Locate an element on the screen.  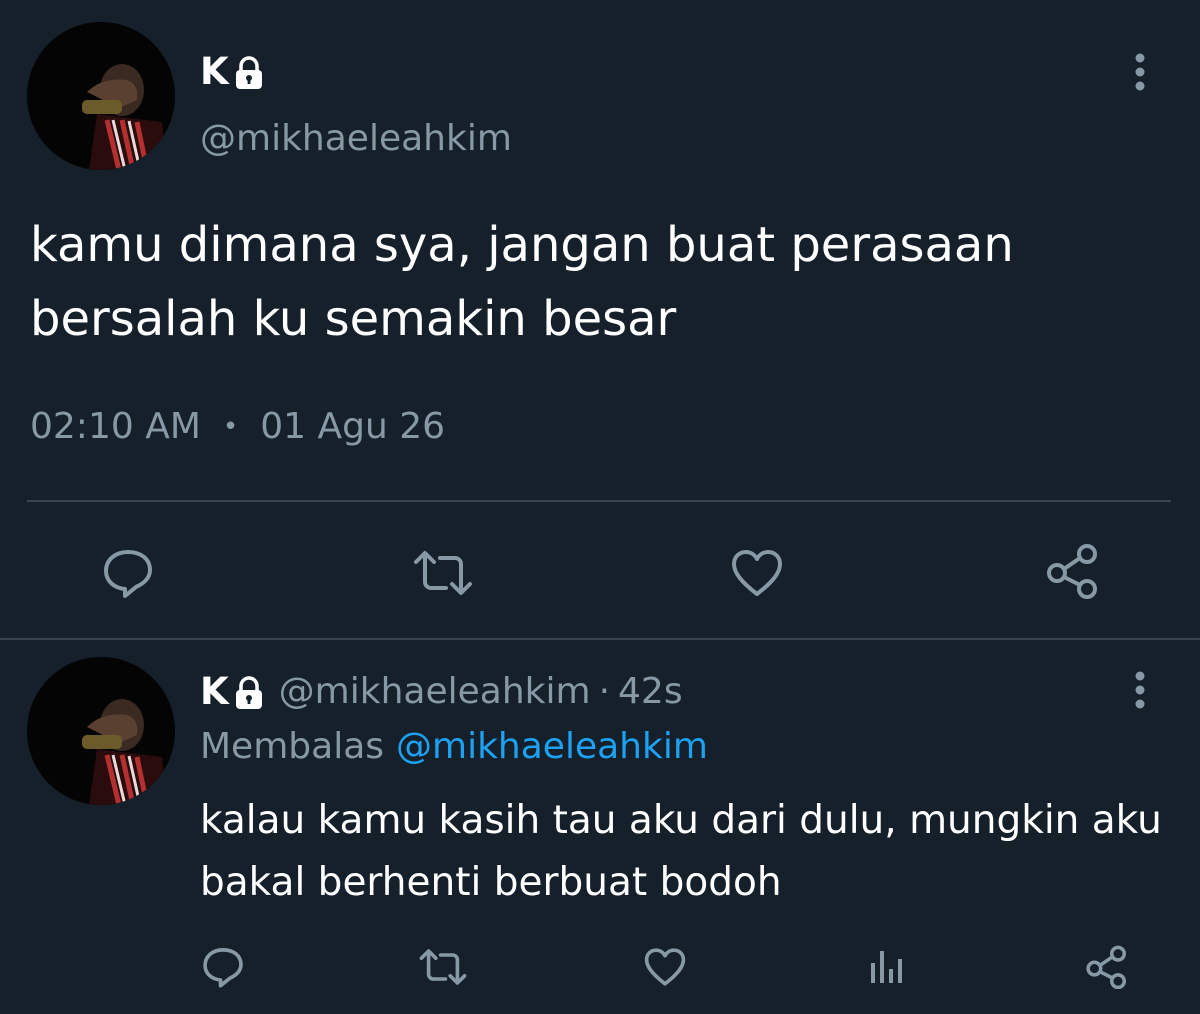
replying-to-link: @mikhaeleahkim is located at coordinates (552, 747).